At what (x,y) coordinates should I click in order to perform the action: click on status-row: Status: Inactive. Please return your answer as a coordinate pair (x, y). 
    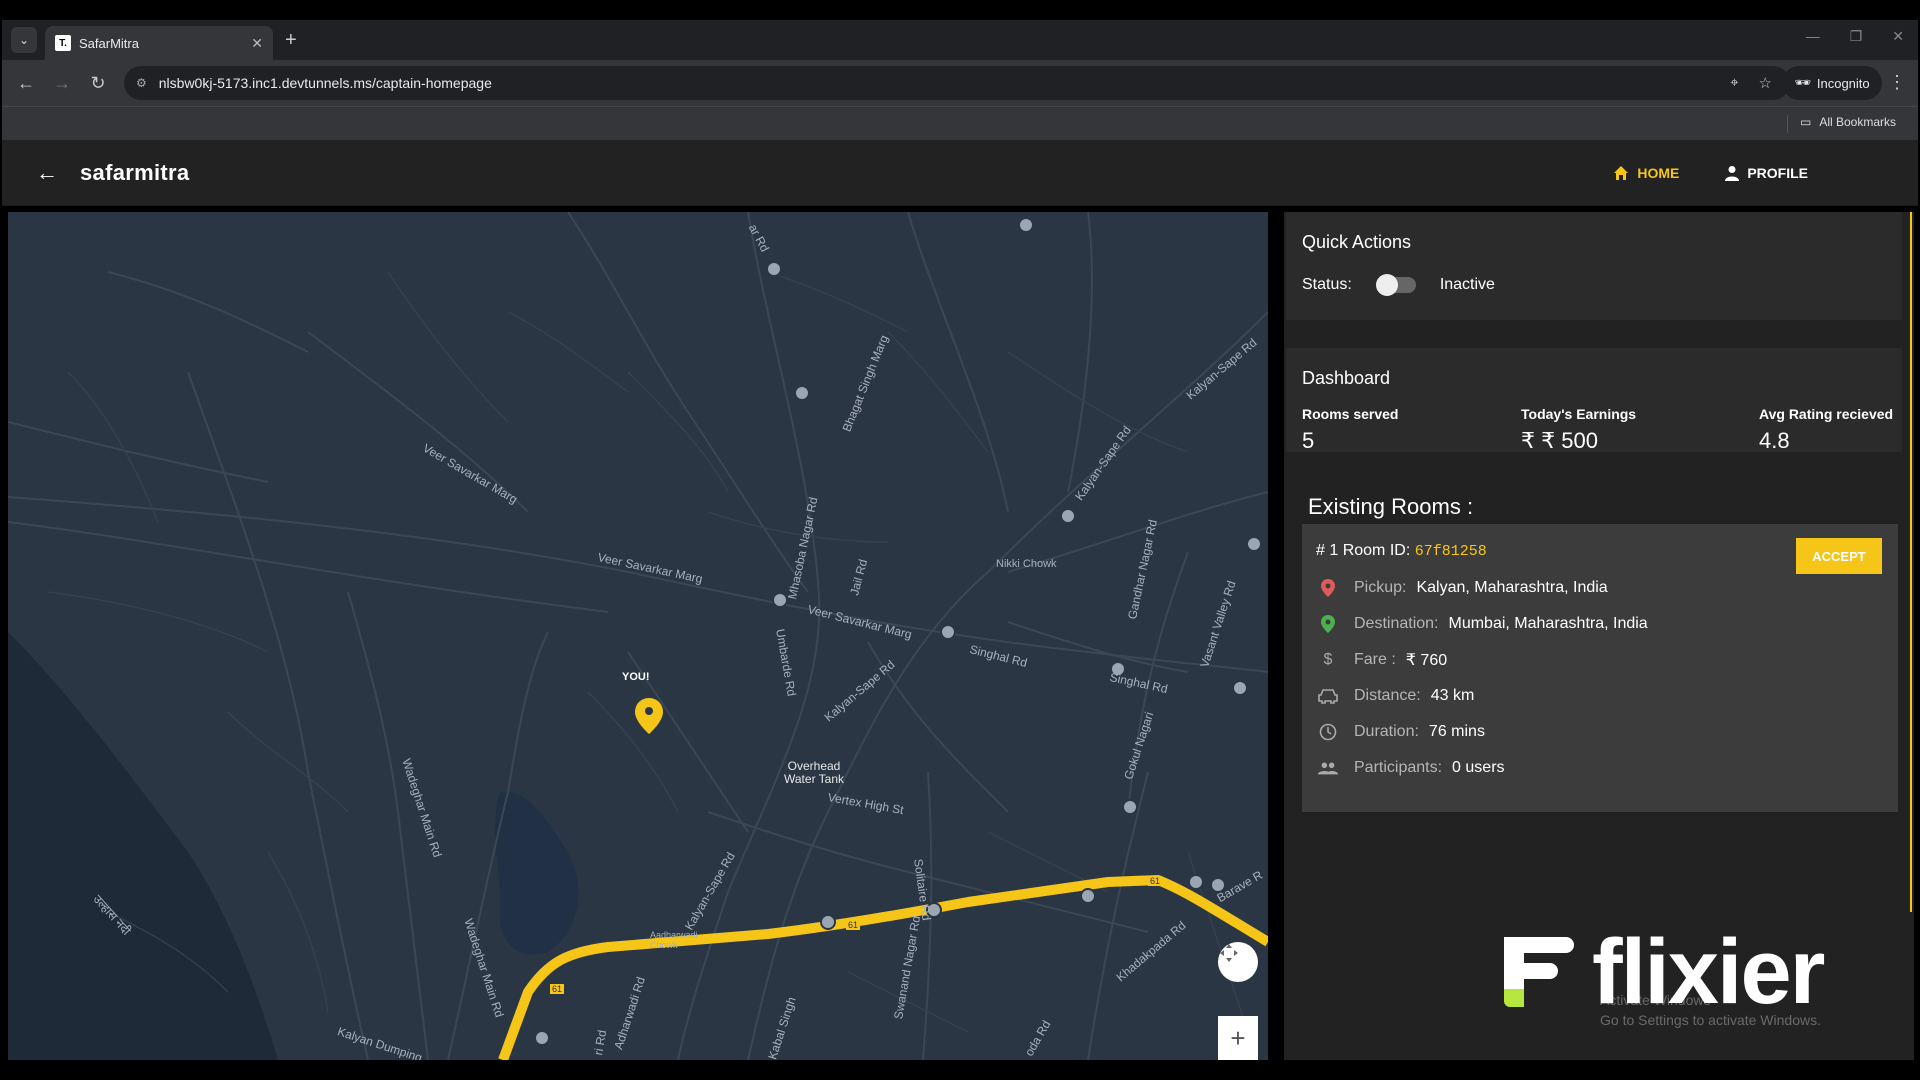
    Looking at the image, I should click on (1398, 285).